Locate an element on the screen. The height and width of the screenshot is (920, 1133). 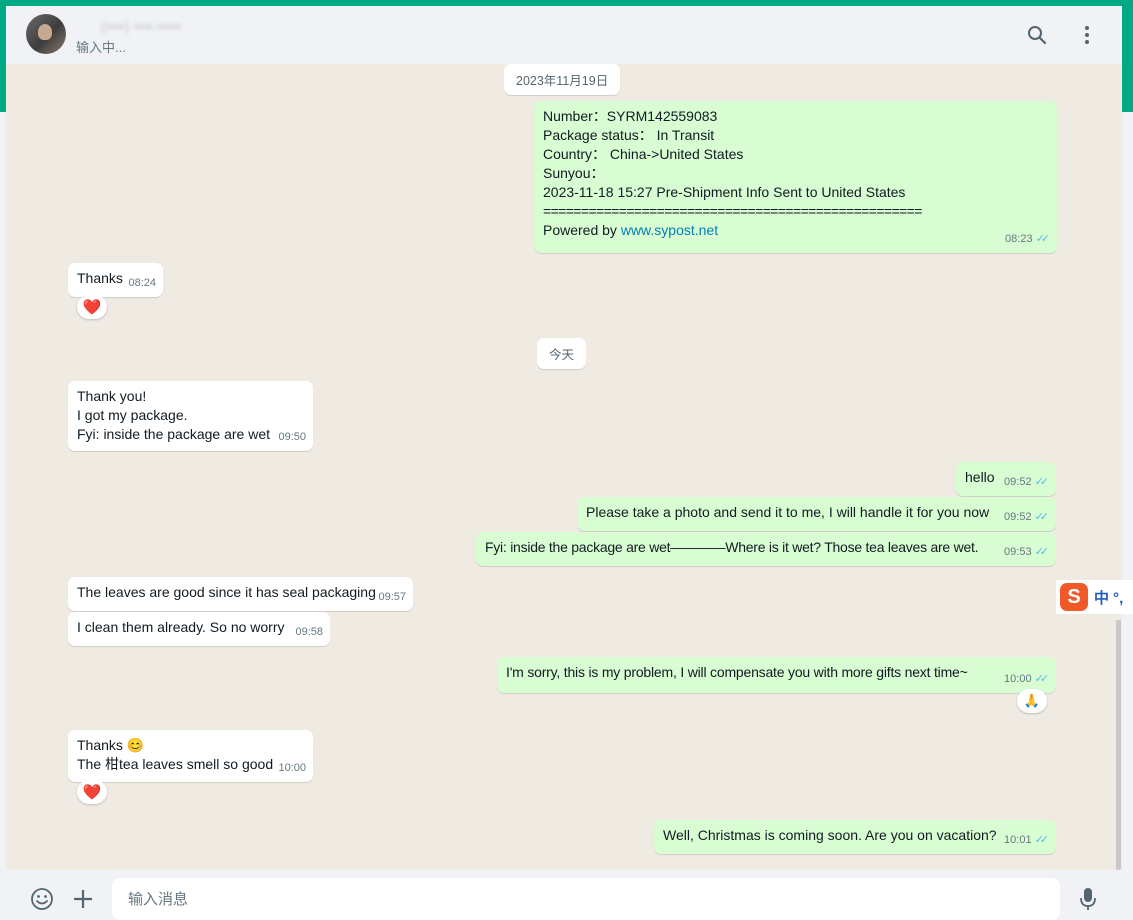
message-text: I got my package. is located at coordinates (132, 415).